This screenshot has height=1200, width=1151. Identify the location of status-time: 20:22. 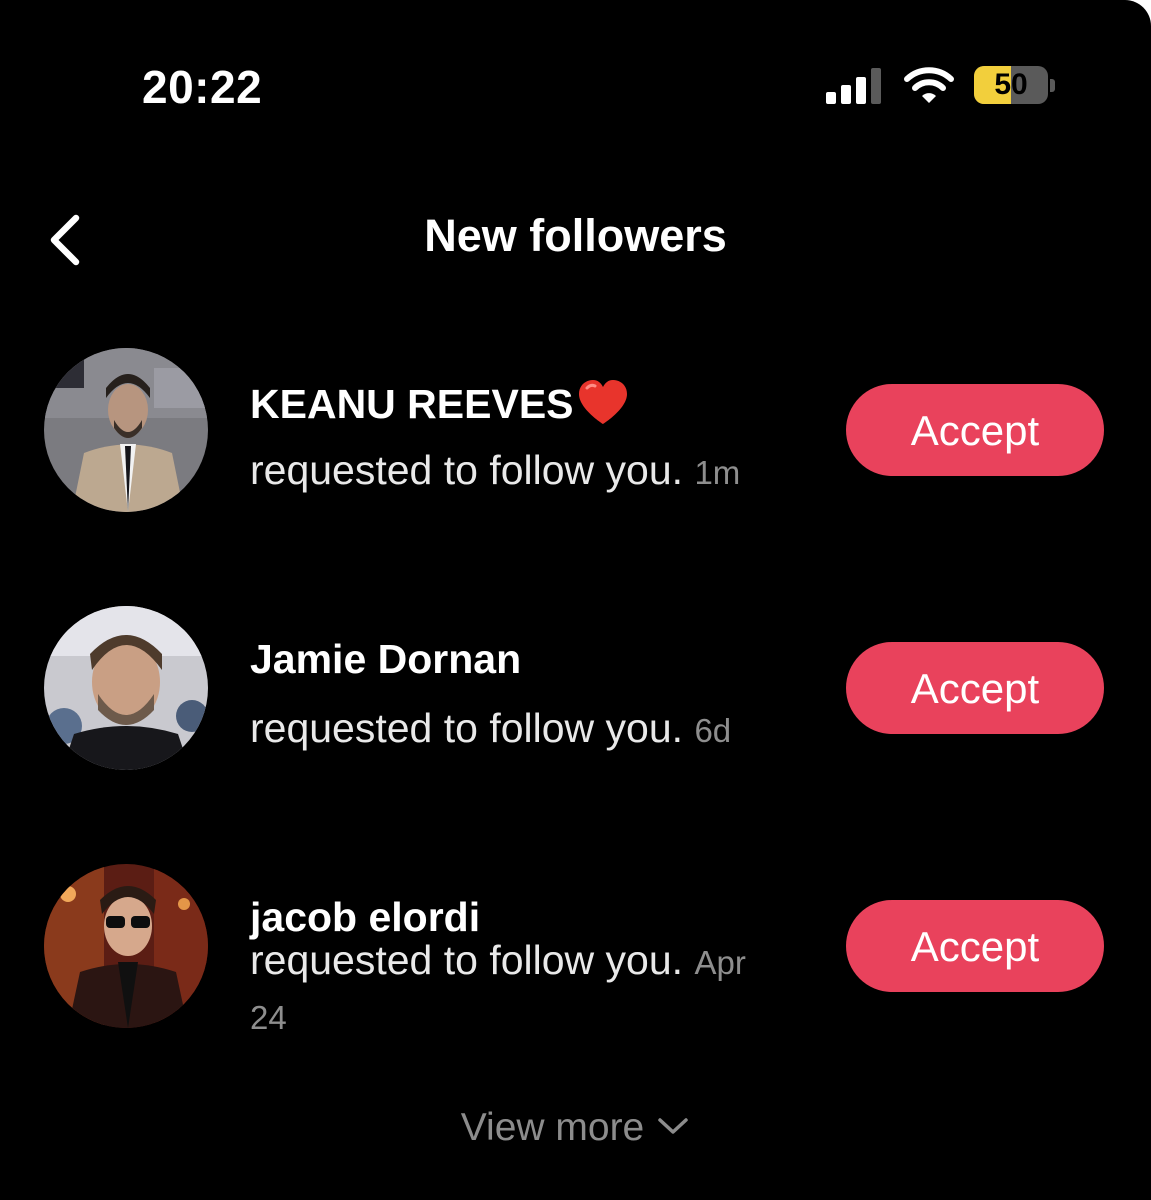
(202, 87).